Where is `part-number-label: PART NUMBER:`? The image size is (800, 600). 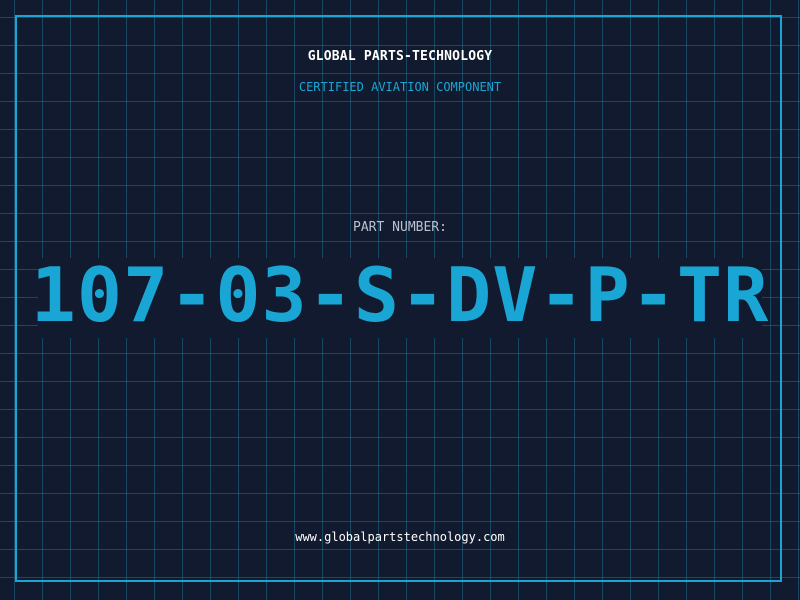 part-number-label: PART NUMBER: is located at coordinates (400, 227).